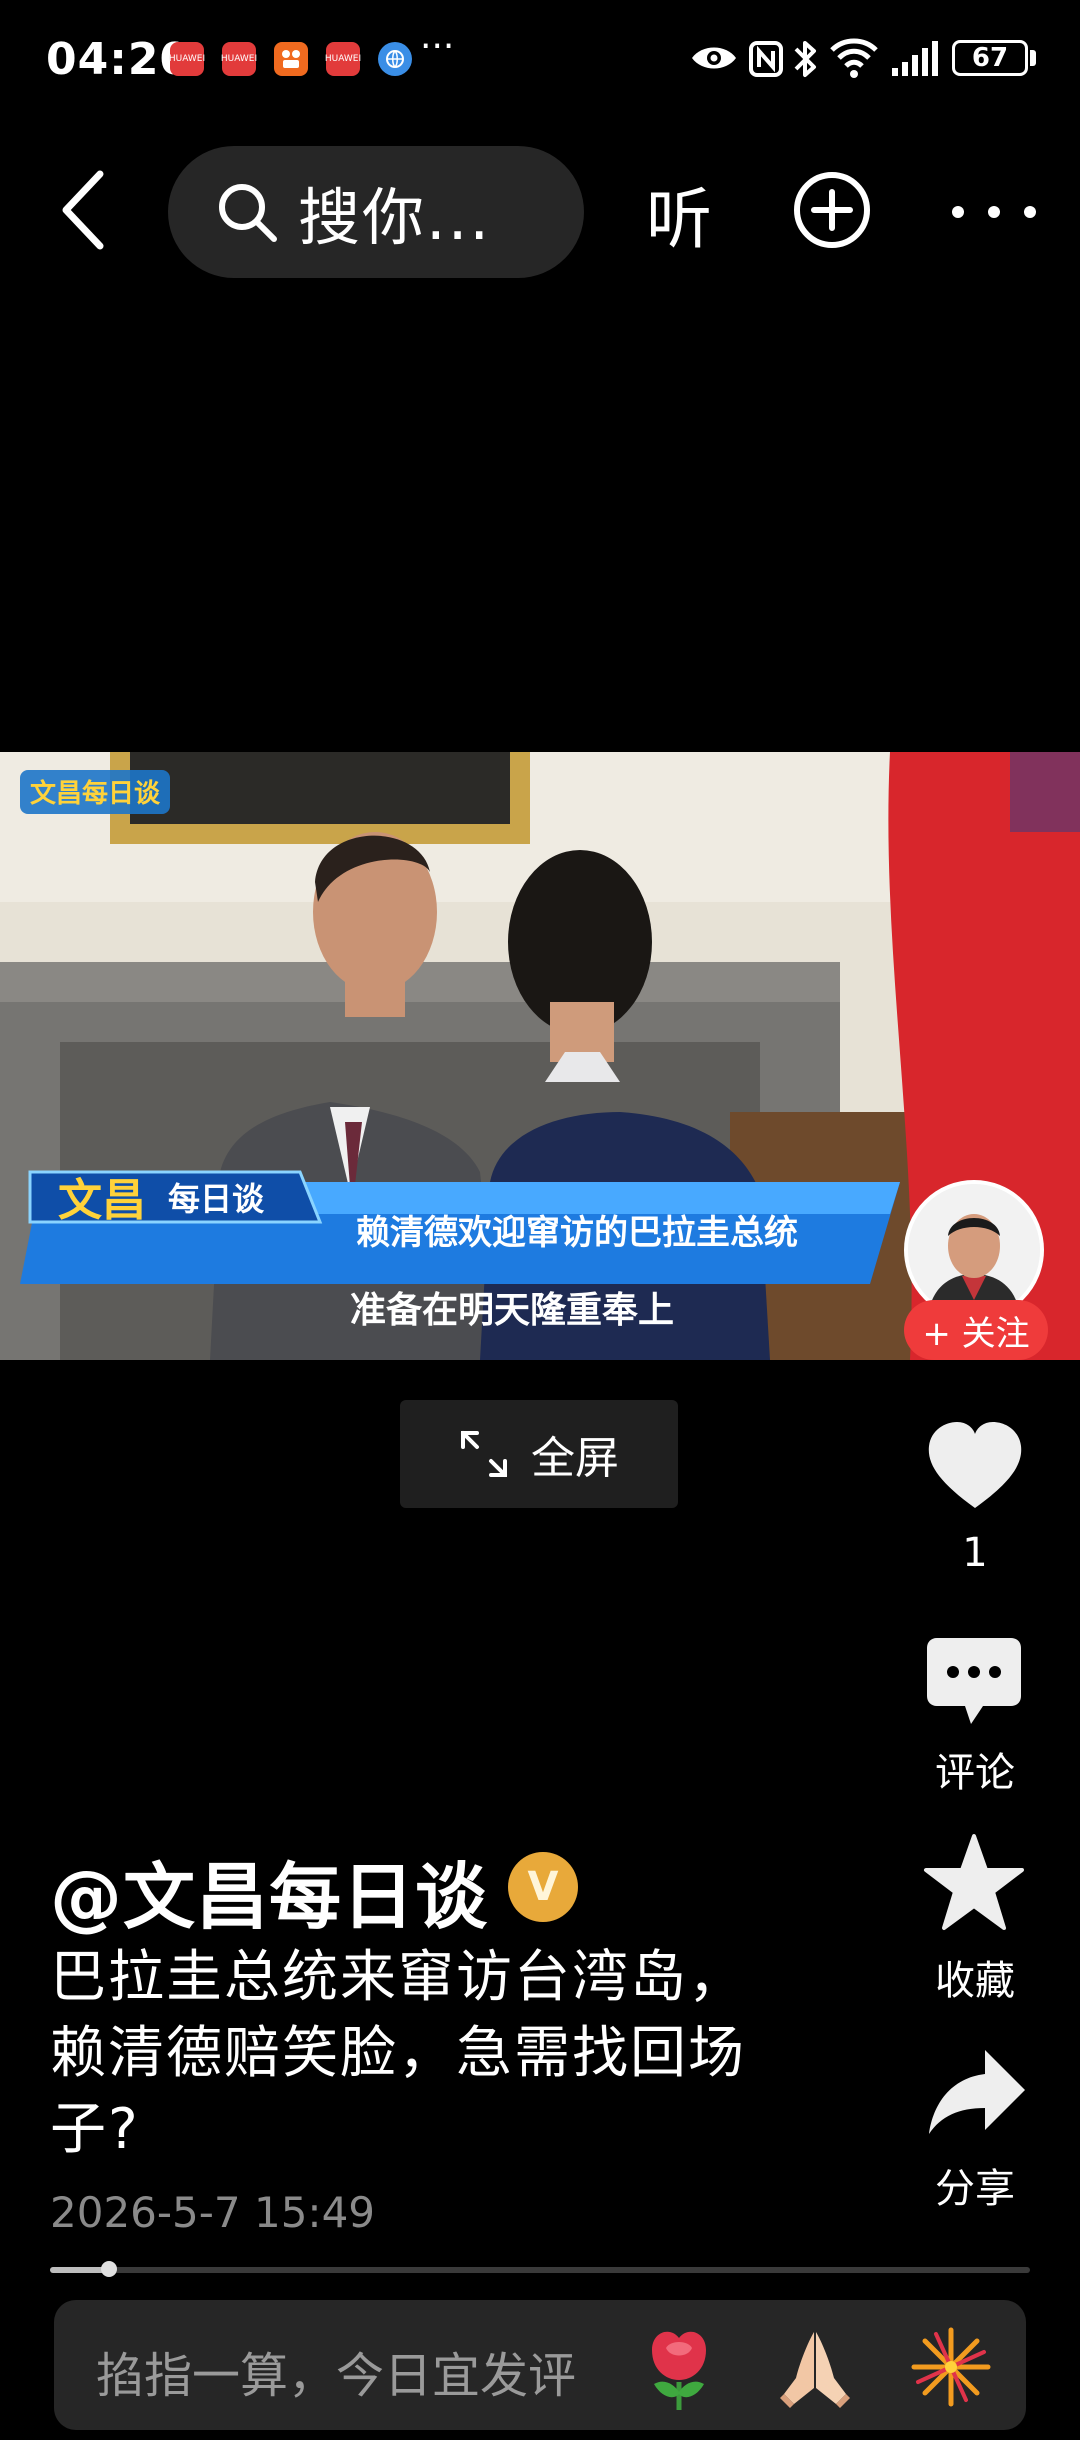  I want to click on svg-text: 文昌每日谈, so click(95, 793).